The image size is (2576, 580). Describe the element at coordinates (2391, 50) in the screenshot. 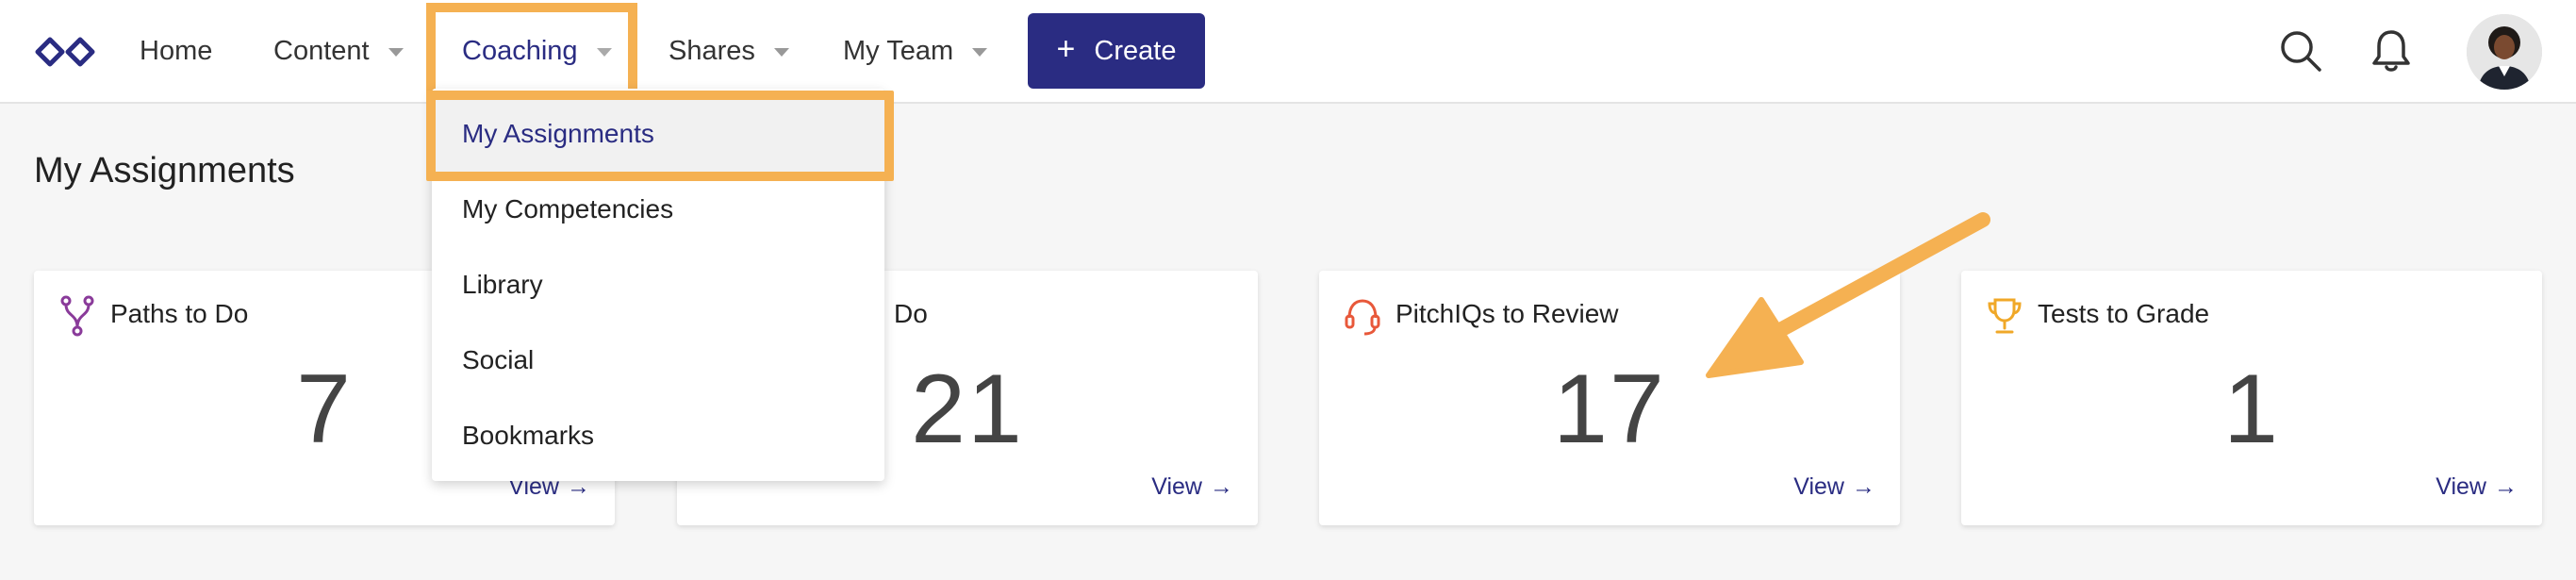

I see `bell-icon` at that location.